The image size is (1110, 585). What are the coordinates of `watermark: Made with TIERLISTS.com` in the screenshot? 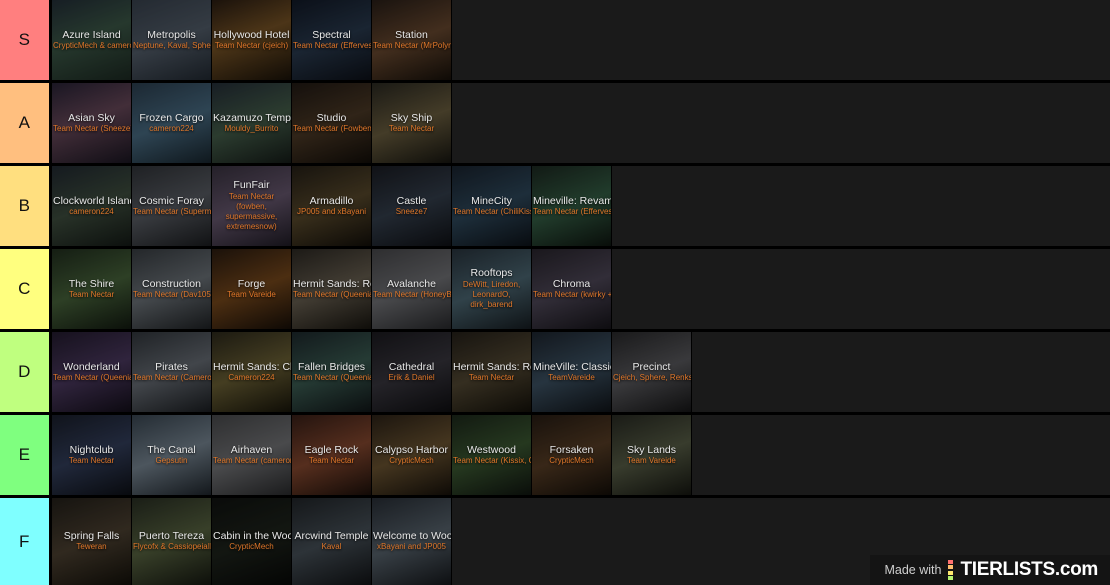 It's located at (990, 570).